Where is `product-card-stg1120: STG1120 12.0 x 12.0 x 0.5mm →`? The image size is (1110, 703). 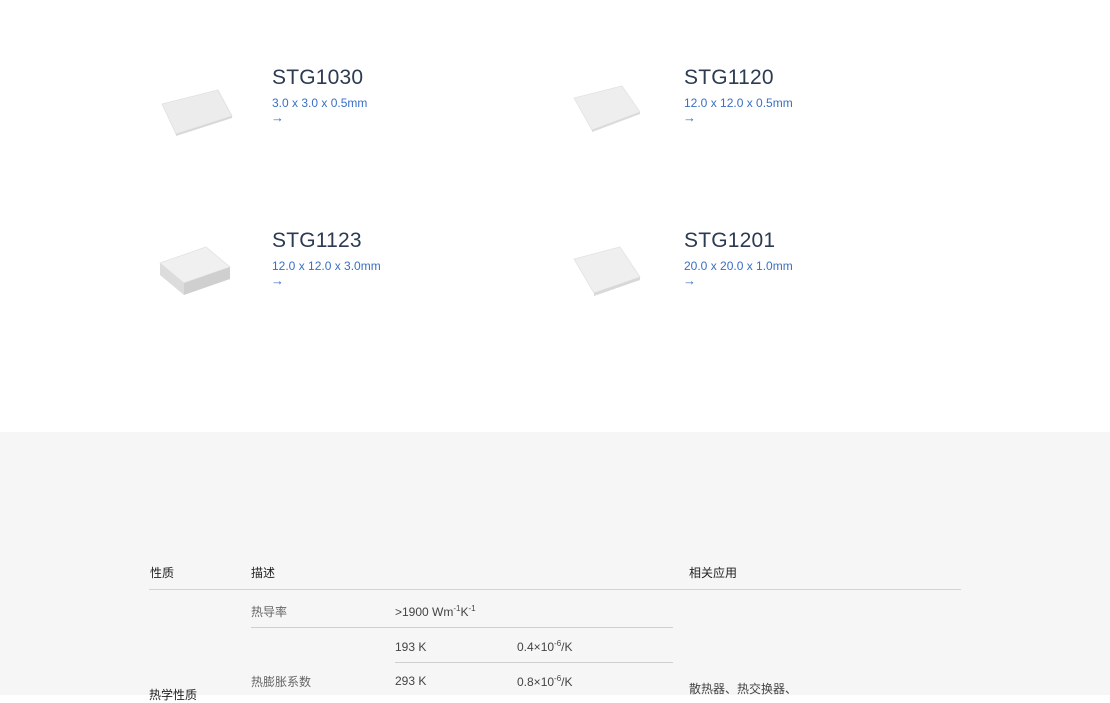
product-card-stg1120: STG1120 12.0 x 12.0 x 0.5mm → is located at coordinates (742, 111).